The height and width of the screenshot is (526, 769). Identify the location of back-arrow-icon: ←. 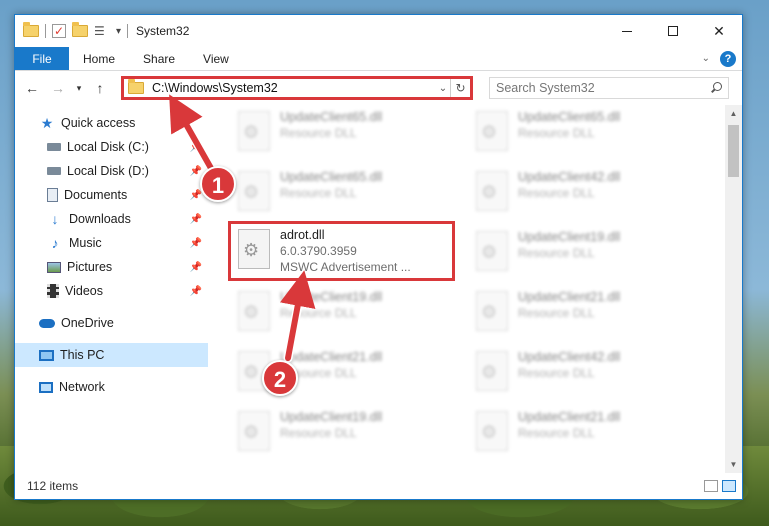
(32, 88).